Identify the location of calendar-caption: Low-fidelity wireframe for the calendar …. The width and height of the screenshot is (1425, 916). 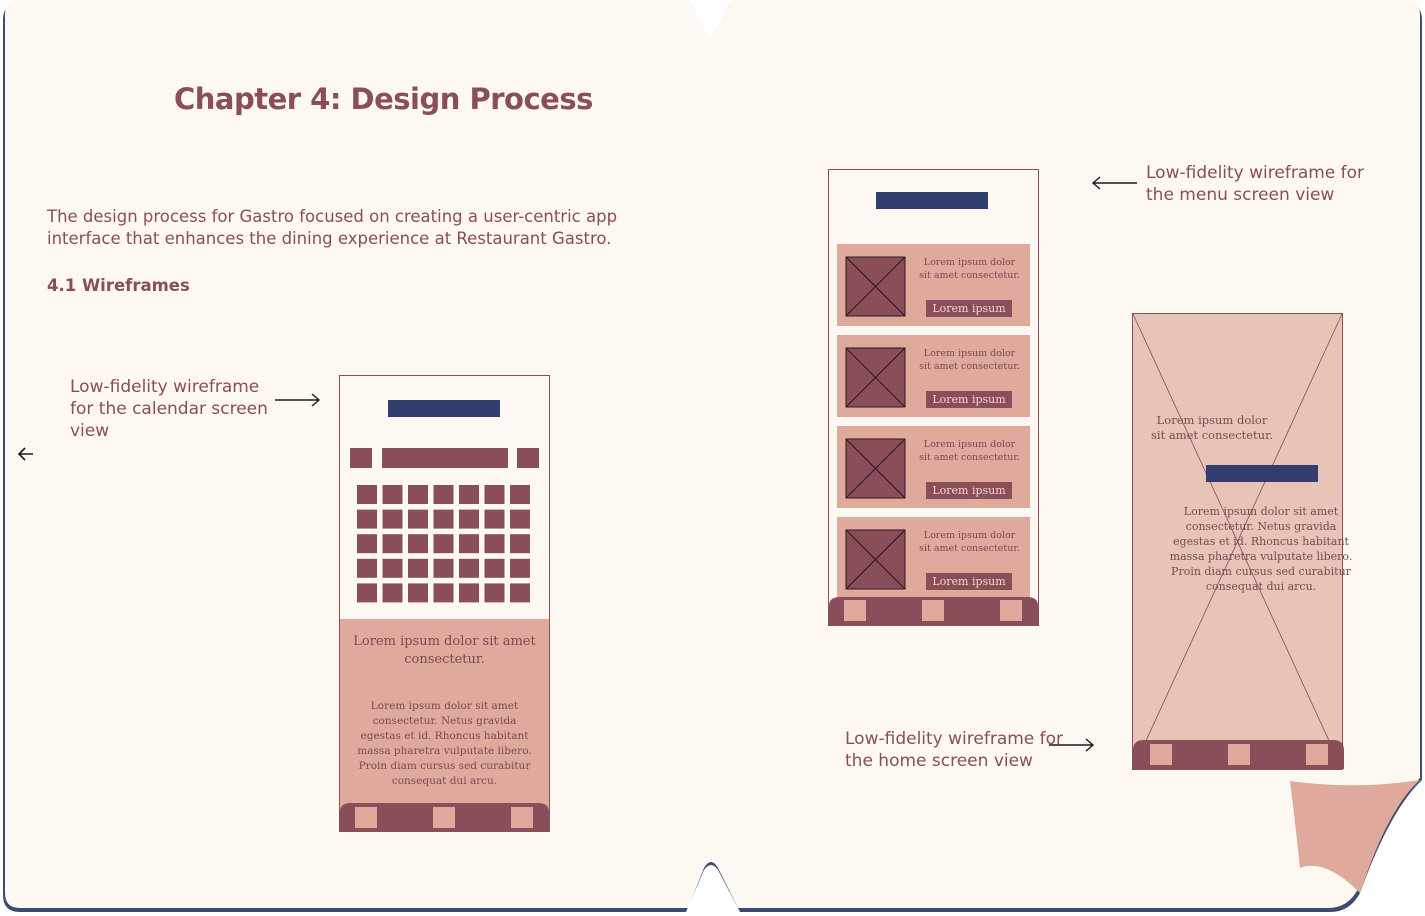
(169, 409).